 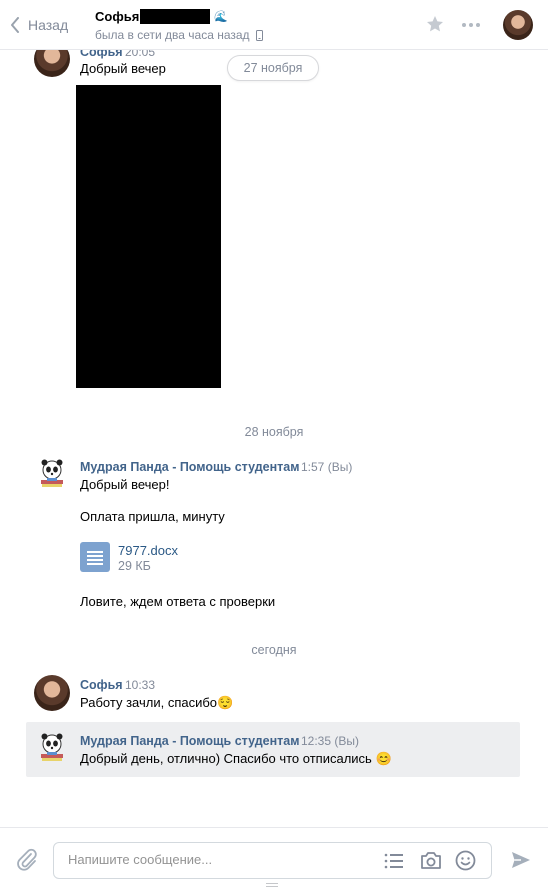 What do you see at coordinates (471, 25) in the screenshot?
I see `more-icon` at bounding box center [471, 25].